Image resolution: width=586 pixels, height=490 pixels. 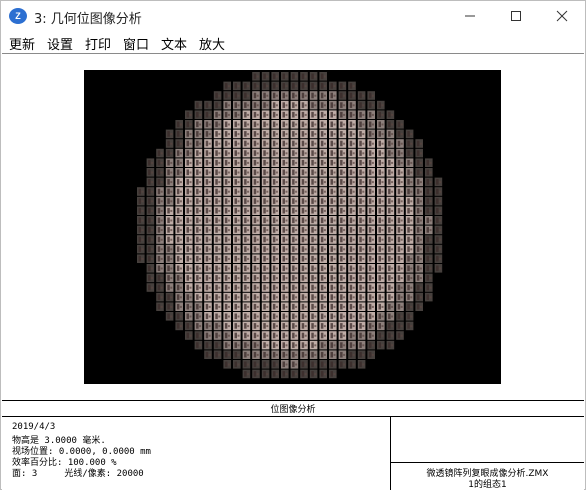 I want to click on menu-zoom: 放大, so click(x=212, y=43).